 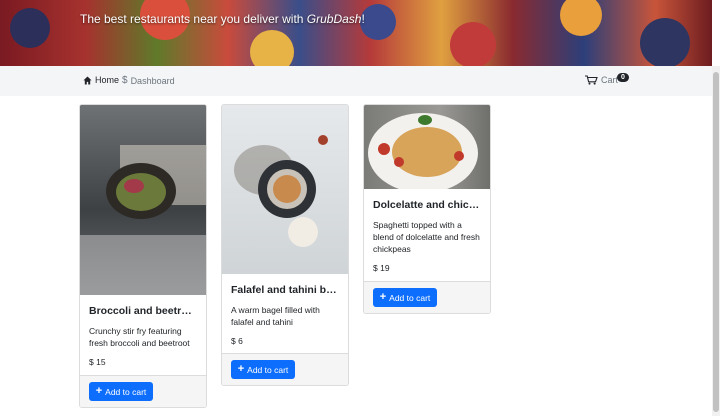 What do you see at coordinates (601, 80) in the screenshot?
I see `nav-cart-link: Cart` at bounding box center [601, 80].